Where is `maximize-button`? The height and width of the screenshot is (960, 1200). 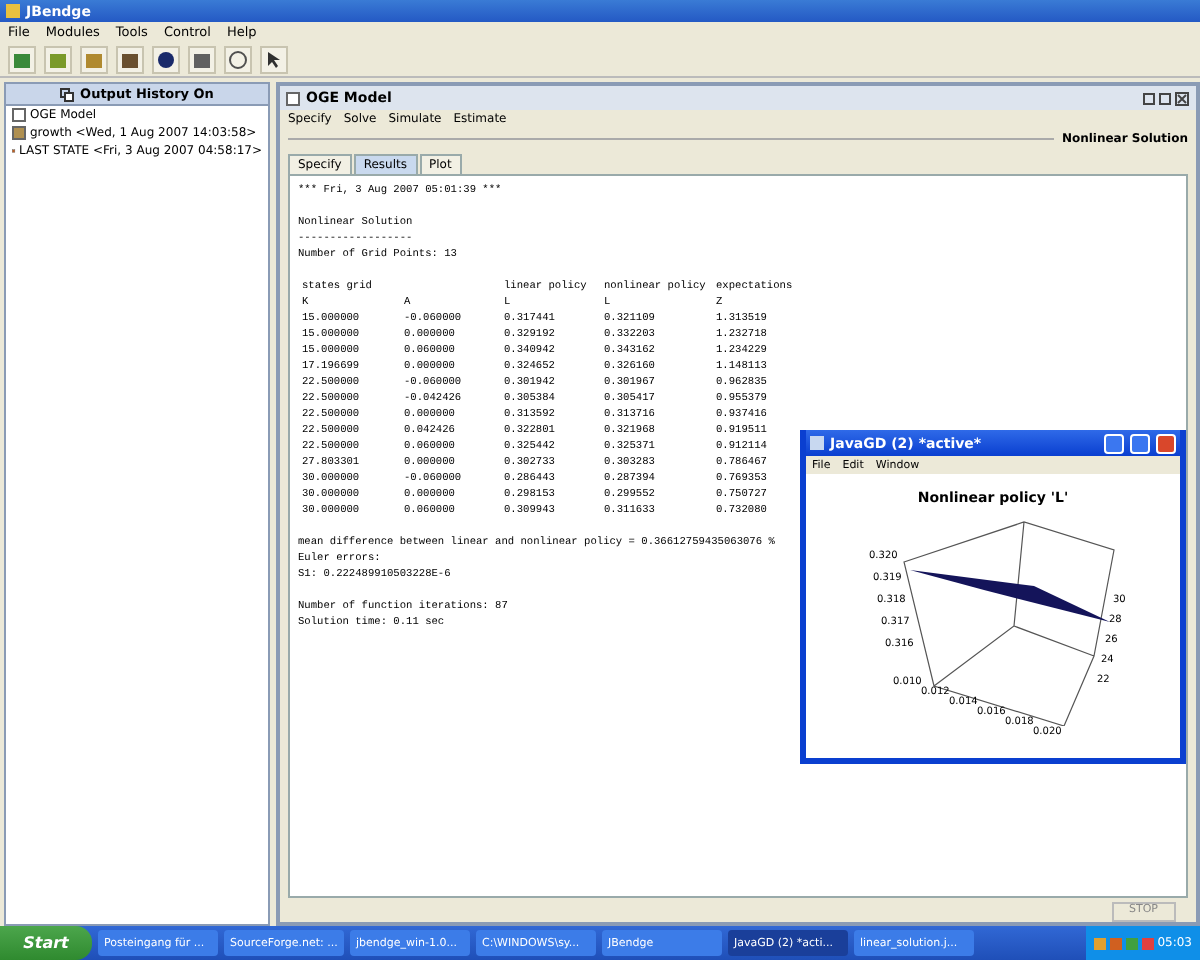 maximize-button is located at coordinates (1140, 443).